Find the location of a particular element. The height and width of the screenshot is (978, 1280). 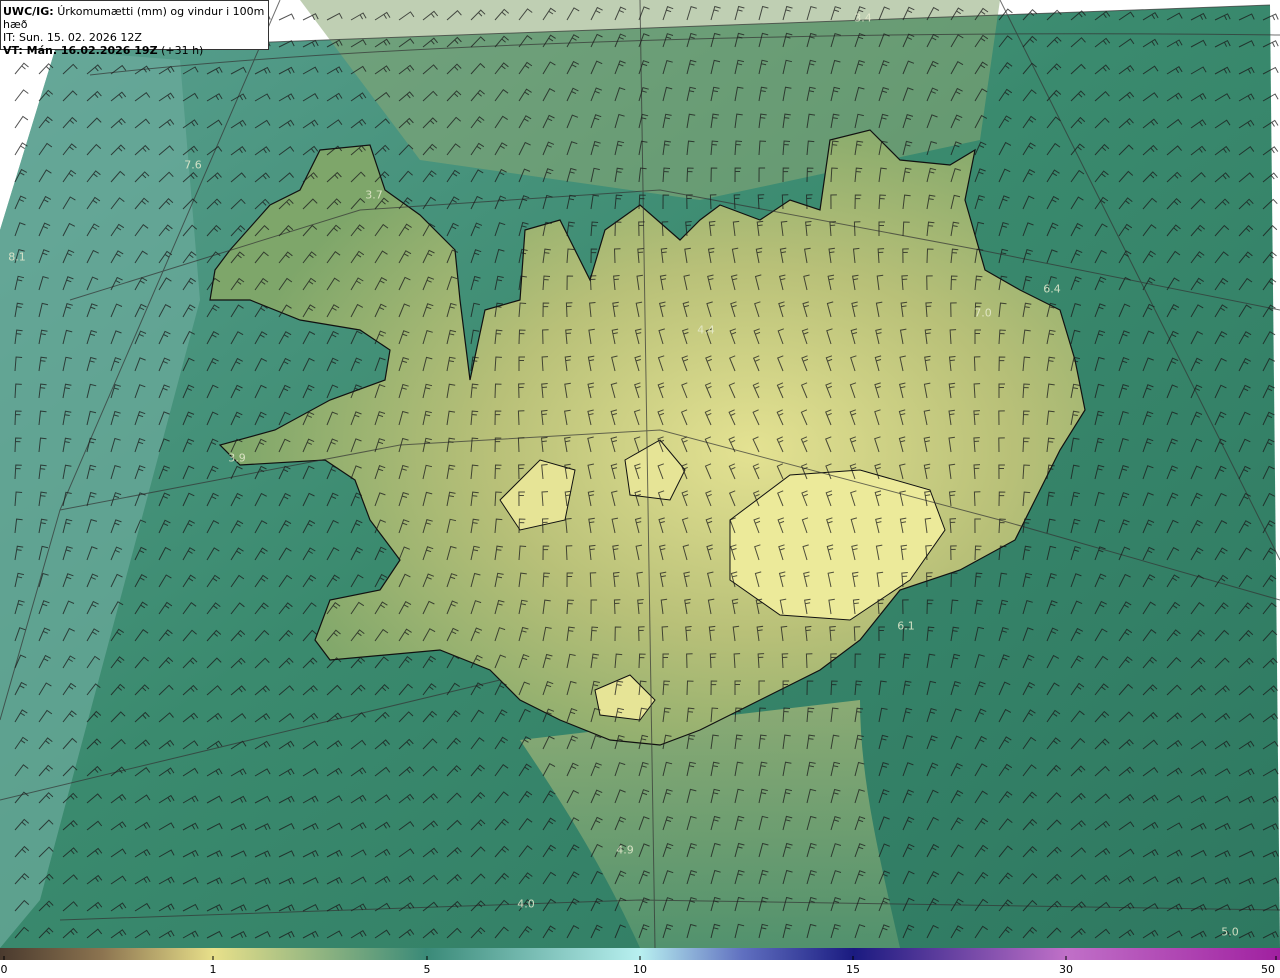

colorbar-tick: 10 is located at coordinates (640, 969).